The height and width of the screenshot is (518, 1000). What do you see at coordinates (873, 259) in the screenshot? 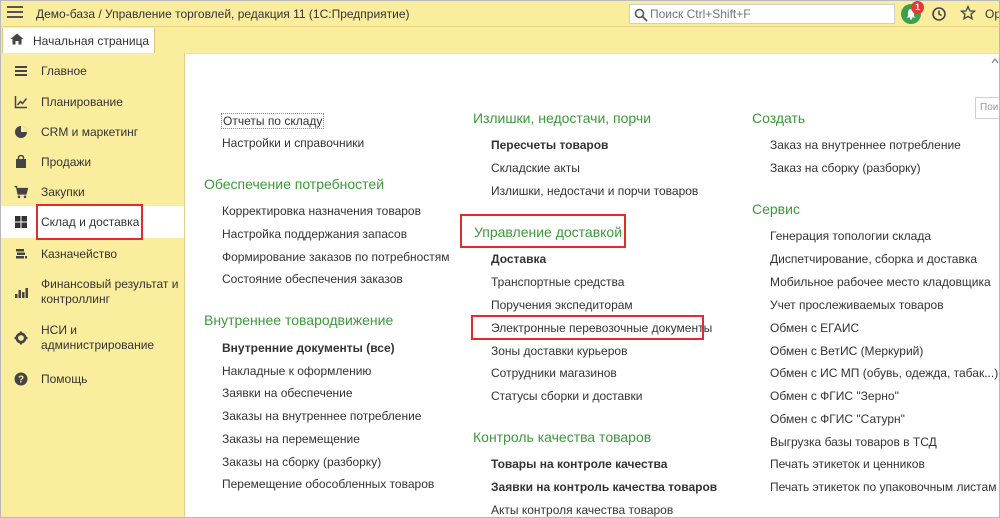
I see `link-item: Диспетчирование, сборка и доставка` at bounding box center [873, 259].